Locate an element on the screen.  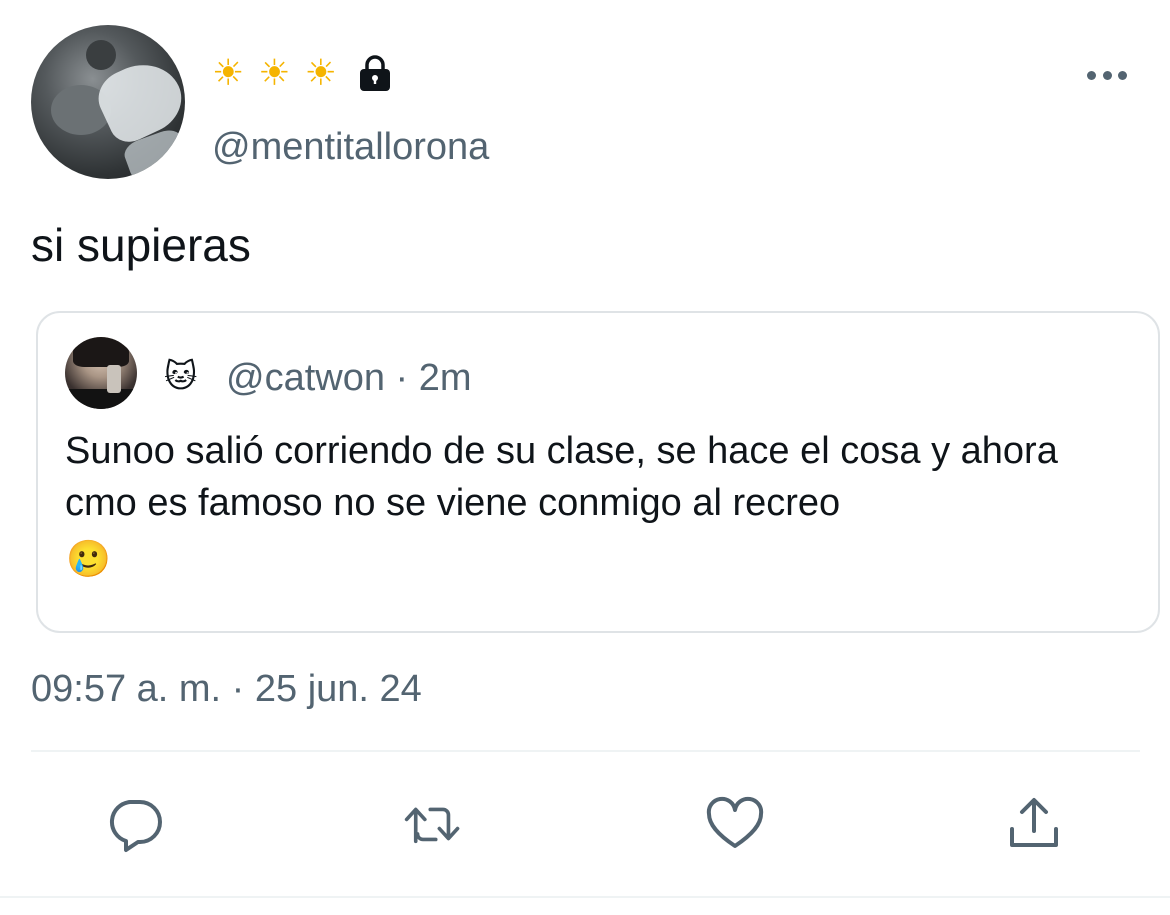
divider is located at coordinates (585, 751).